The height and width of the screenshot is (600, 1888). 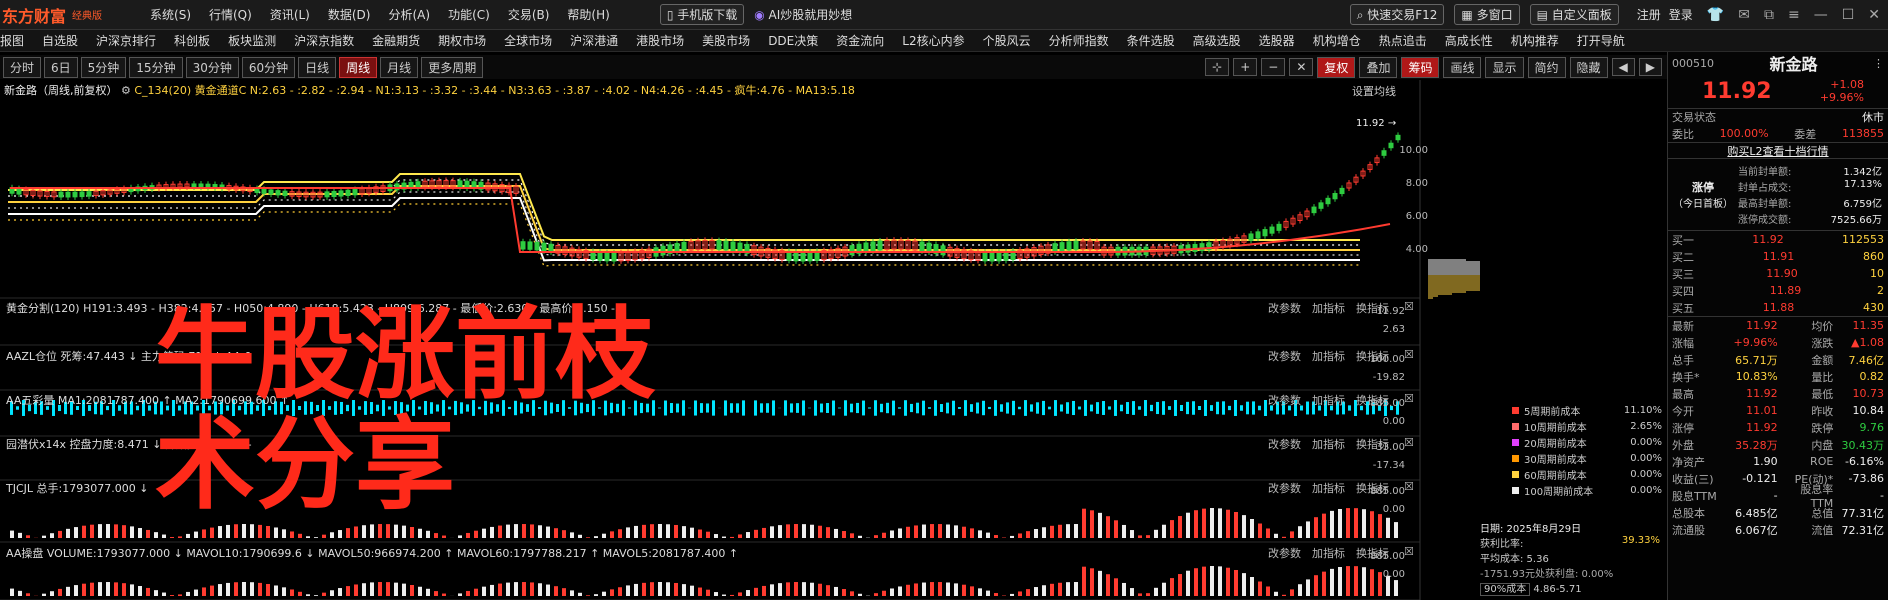 I want to click on register-link: 注册, so click(x=1649, y=14).